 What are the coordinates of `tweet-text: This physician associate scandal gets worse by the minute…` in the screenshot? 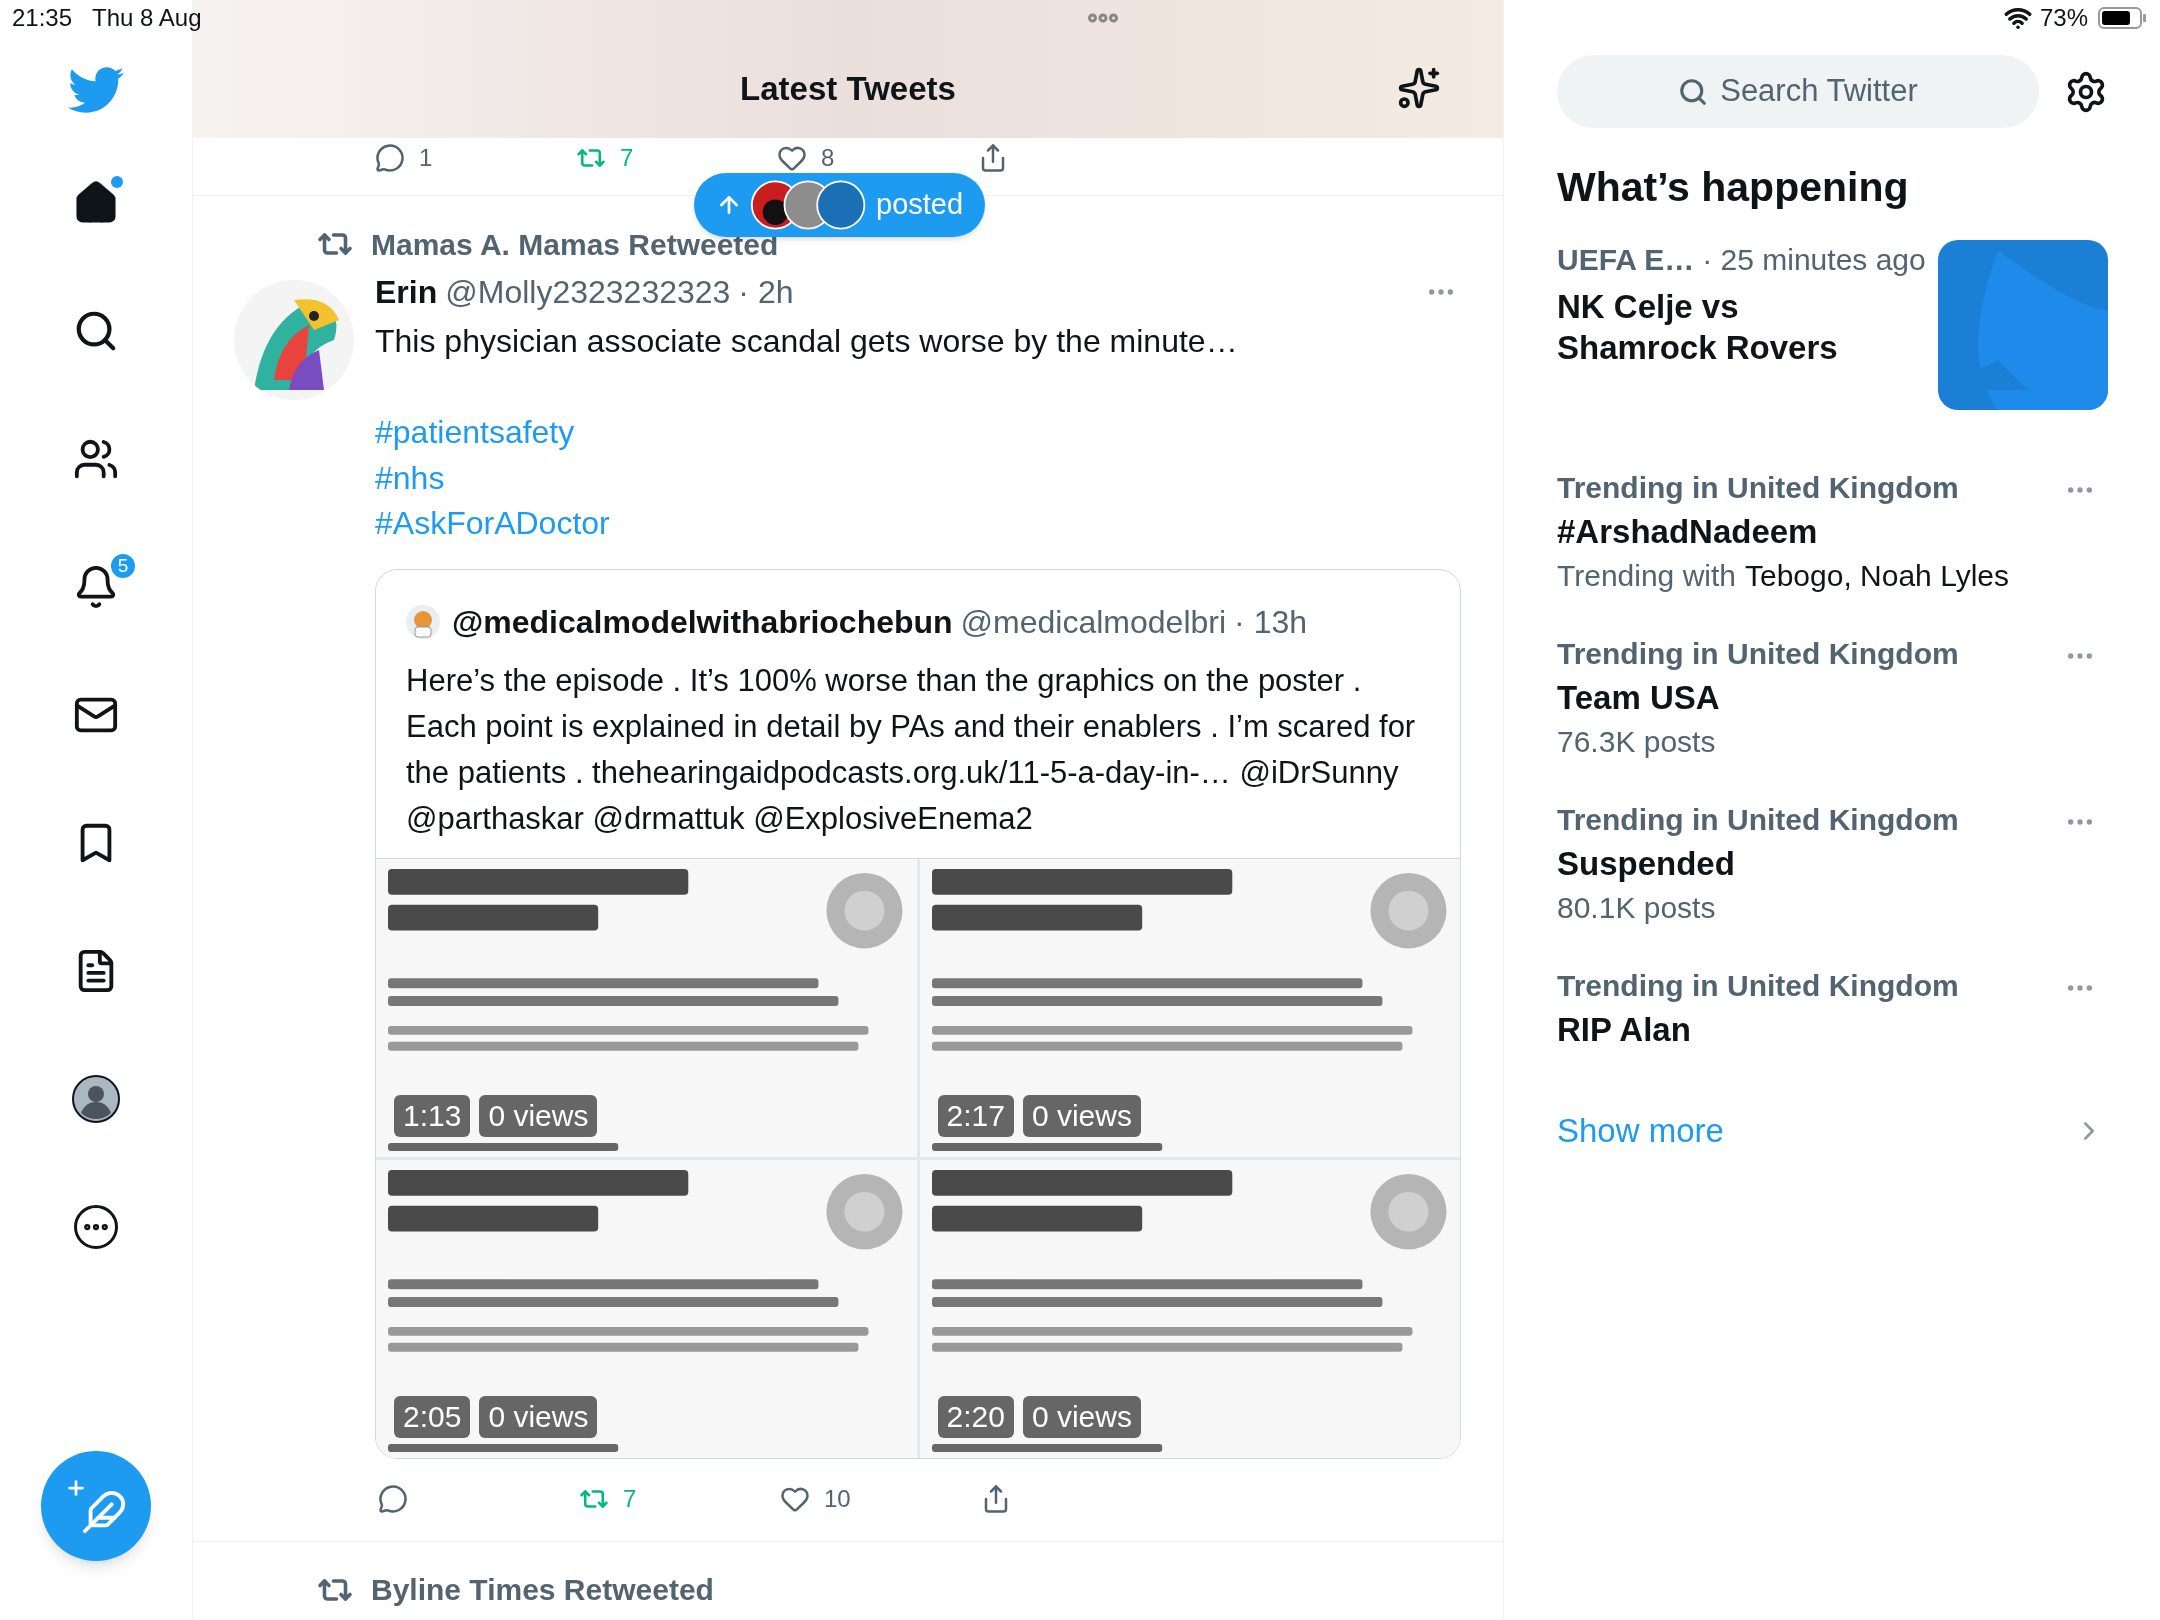 It's located at (807, 341).